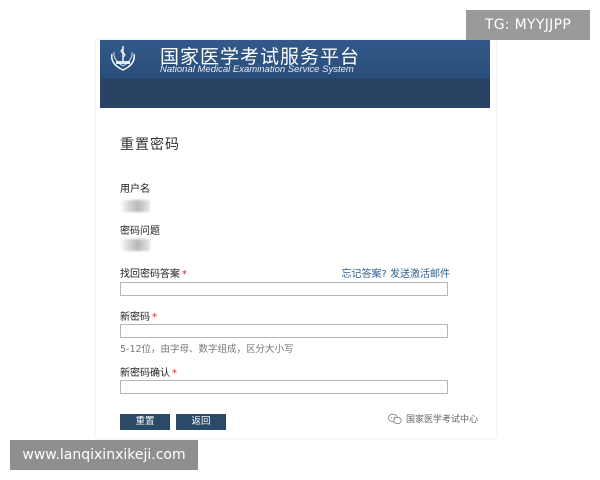 This screenshot has height=480, width=600. What do you see at coordinates (396, 272) in the screenshot?
I see `forgot-answer-link: 忘记答案? 发送激活邮件` at bounding box center [396, 272].